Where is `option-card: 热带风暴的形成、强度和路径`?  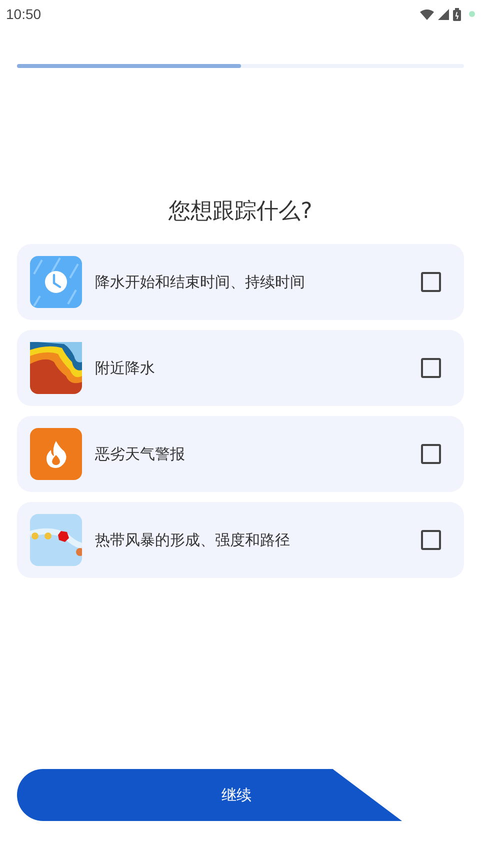
option-card: 热带风暴的形成、强度和路径 is located at coordinates (240, 540).